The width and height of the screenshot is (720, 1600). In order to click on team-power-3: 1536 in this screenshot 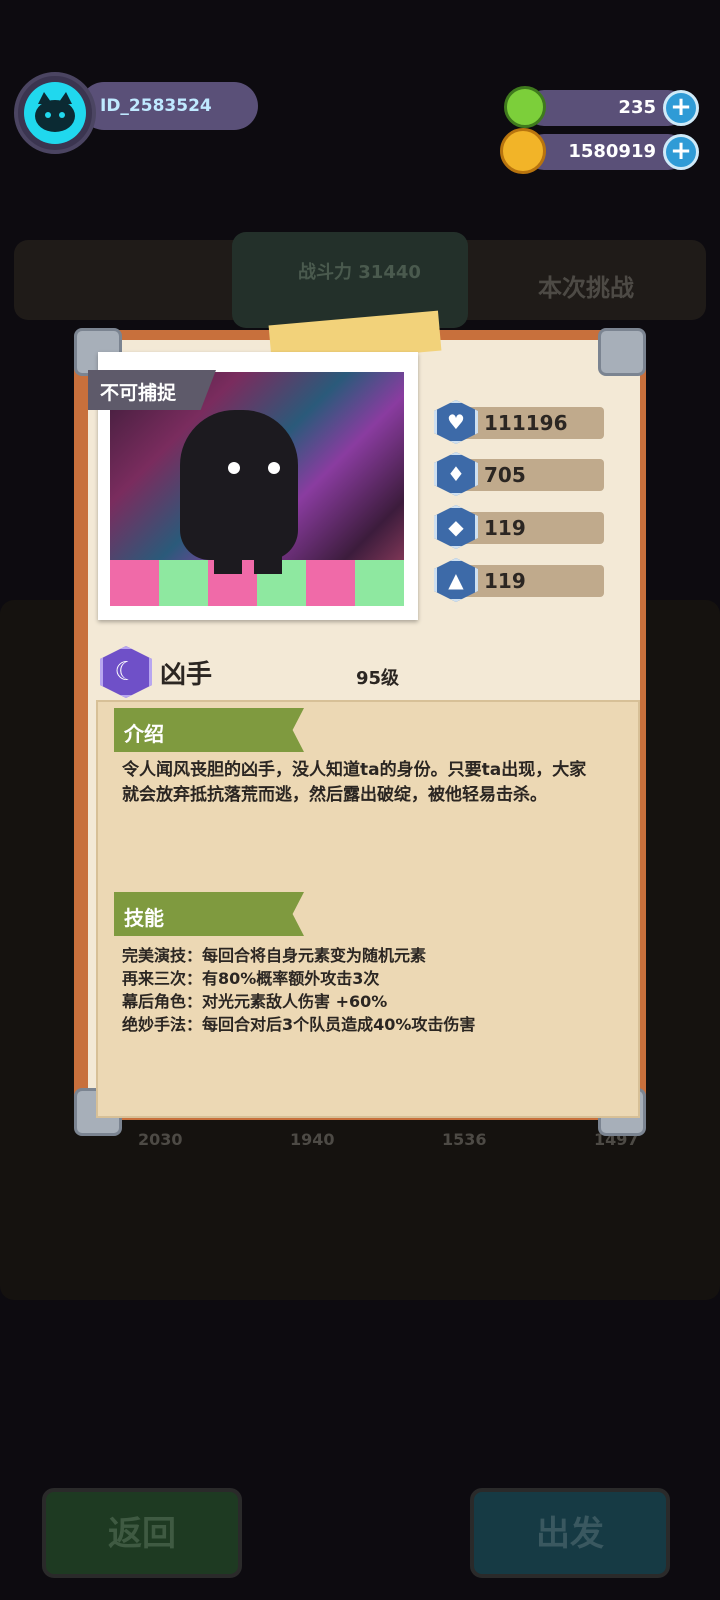, I will do `click(464, 1139)`.